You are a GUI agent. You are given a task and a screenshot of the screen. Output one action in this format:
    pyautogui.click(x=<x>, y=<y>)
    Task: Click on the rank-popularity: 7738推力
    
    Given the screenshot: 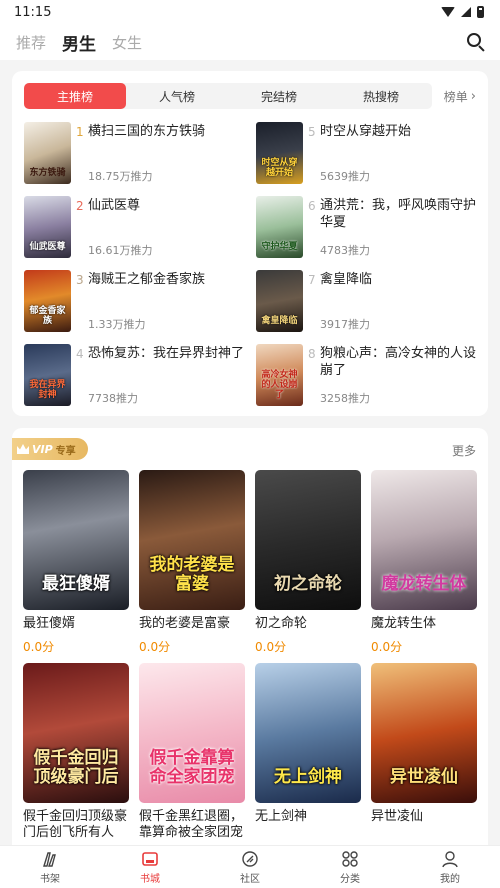 What is the action you would take?
    pyautogui.click(x=113, y=398)
    